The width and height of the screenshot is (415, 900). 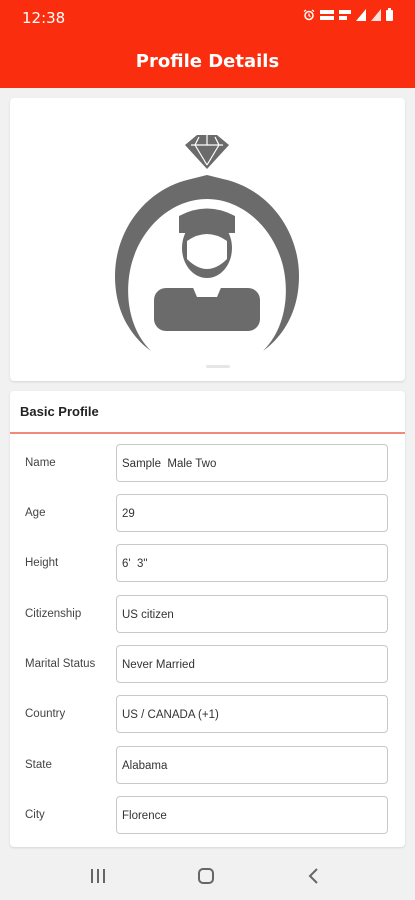 What do you see at coordinates (135, 564) in the screenshot?
I see `field-value: 6' 3"` at bounding box center [135, 564].